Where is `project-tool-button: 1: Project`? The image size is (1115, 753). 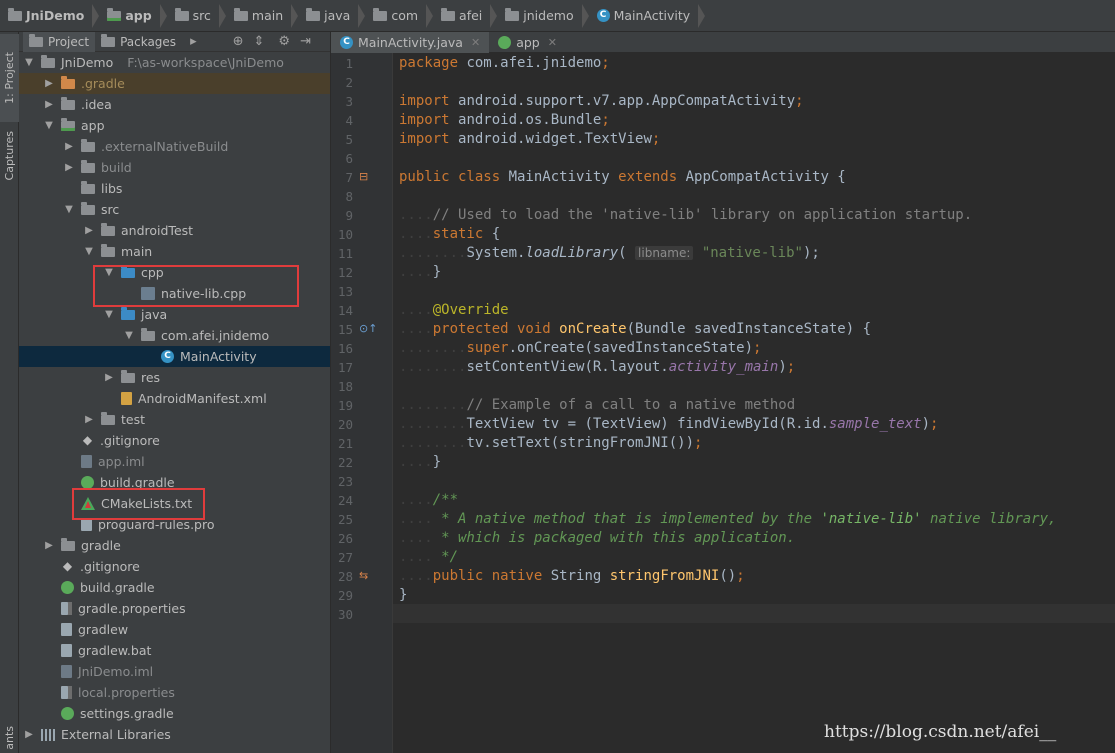 project-tool-button: 1: Project is located at coordinates (9, 78).